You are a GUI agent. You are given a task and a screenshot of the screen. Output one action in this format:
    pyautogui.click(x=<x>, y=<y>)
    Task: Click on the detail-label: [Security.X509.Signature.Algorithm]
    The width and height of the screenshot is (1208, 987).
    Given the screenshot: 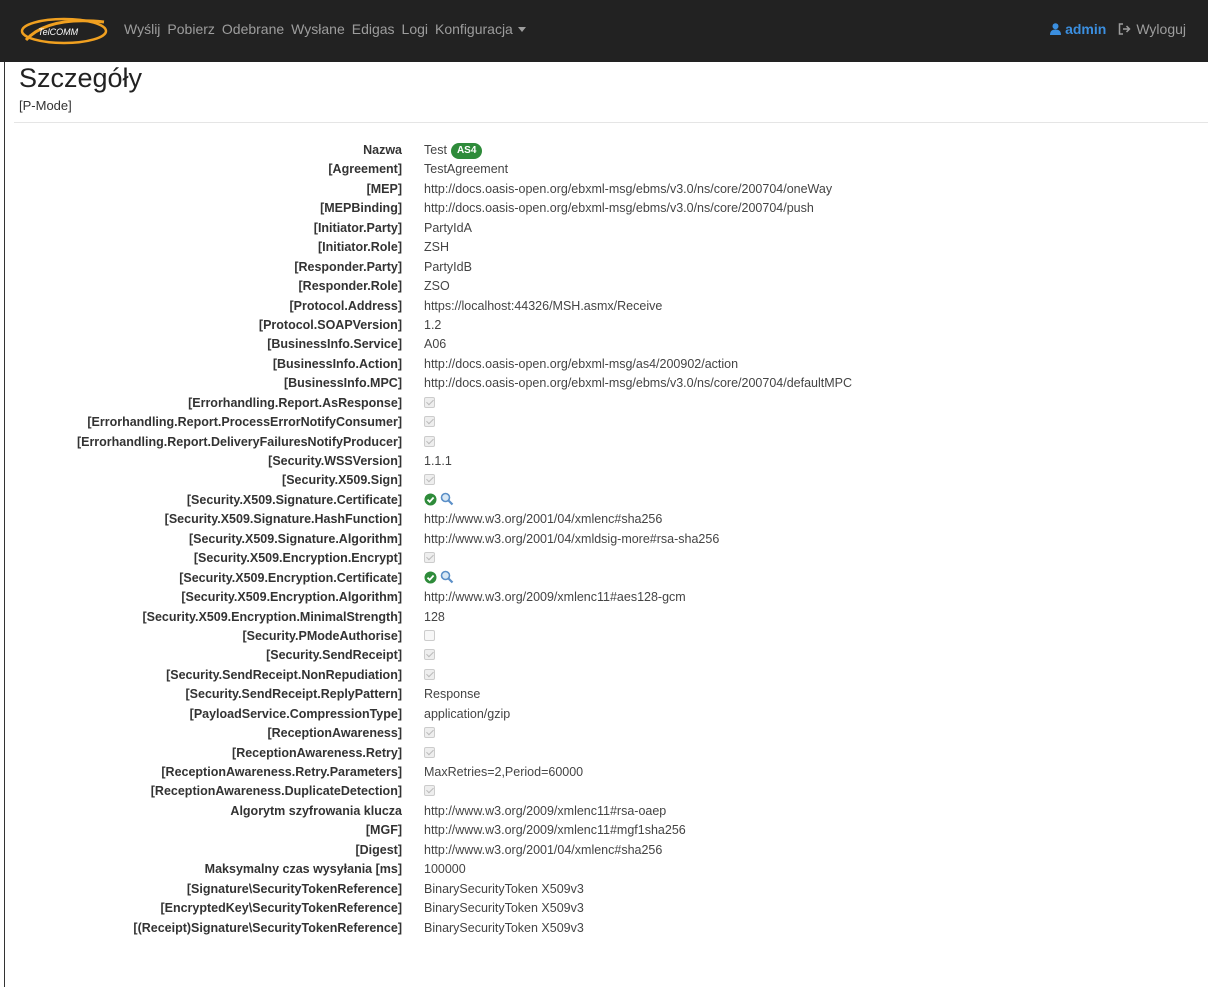 What is the action you would take?
    pyautogui.click(x=295, y=538)
    